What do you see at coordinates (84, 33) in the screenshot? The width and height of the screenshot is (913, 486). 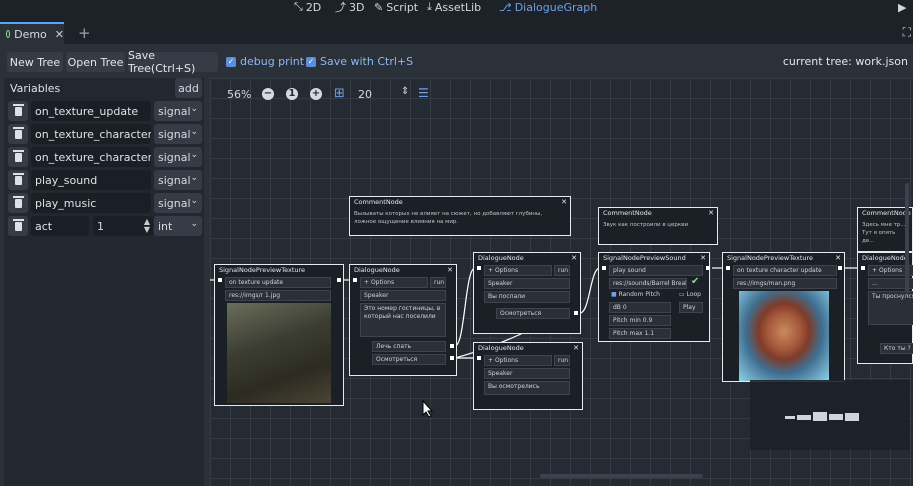 I see `add-tab-icon: +` at bounding box center [84, 33].